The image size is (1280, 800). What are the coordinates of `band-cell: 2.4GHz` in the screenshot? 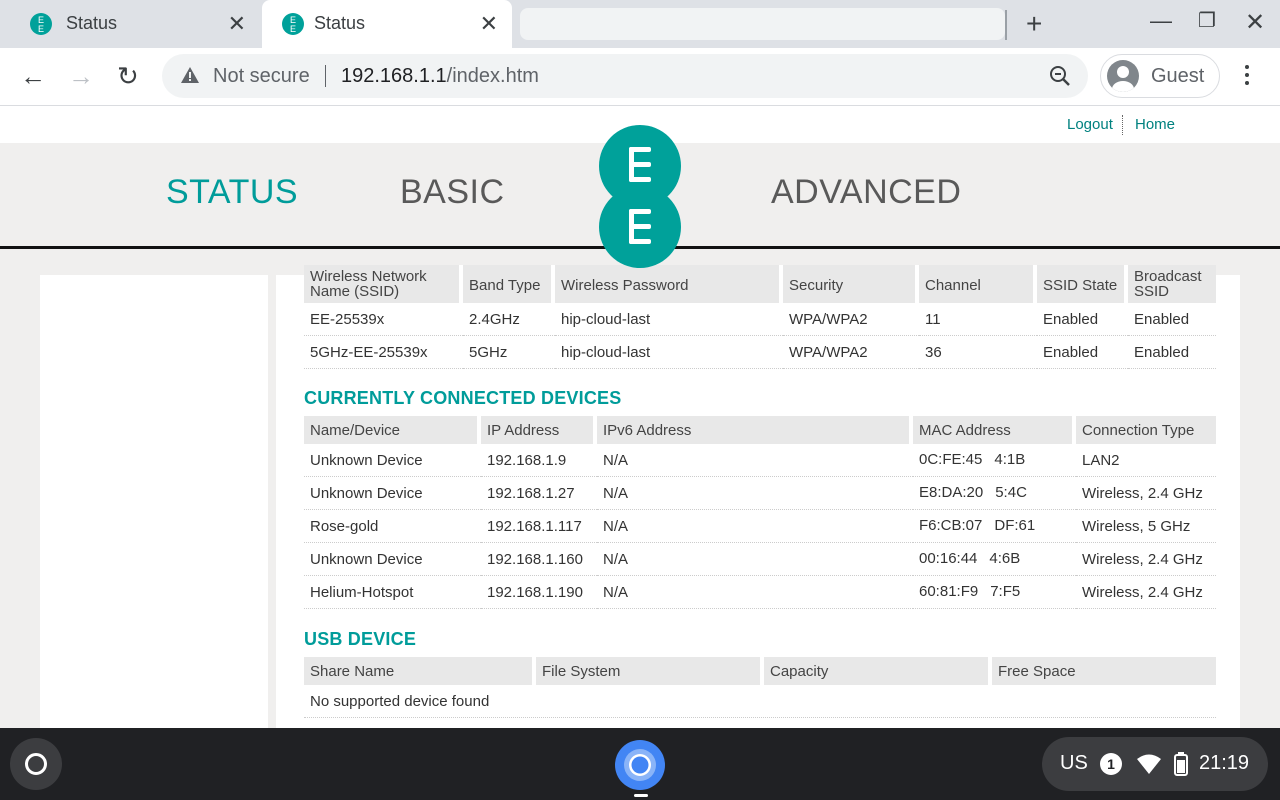 It's located at (509, 319).